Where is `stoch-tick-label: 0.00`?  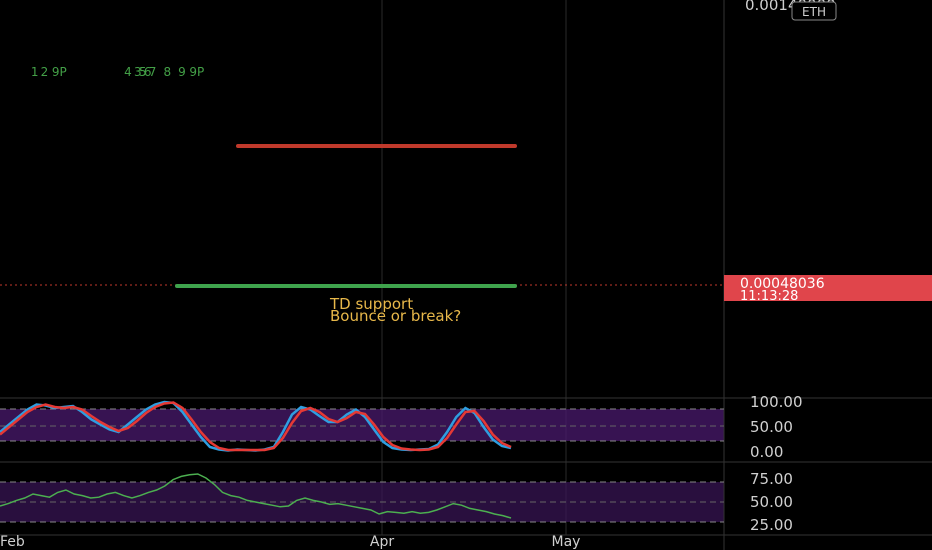 stoch-tick-label: 0.00 is located at coordinates (766, 452).